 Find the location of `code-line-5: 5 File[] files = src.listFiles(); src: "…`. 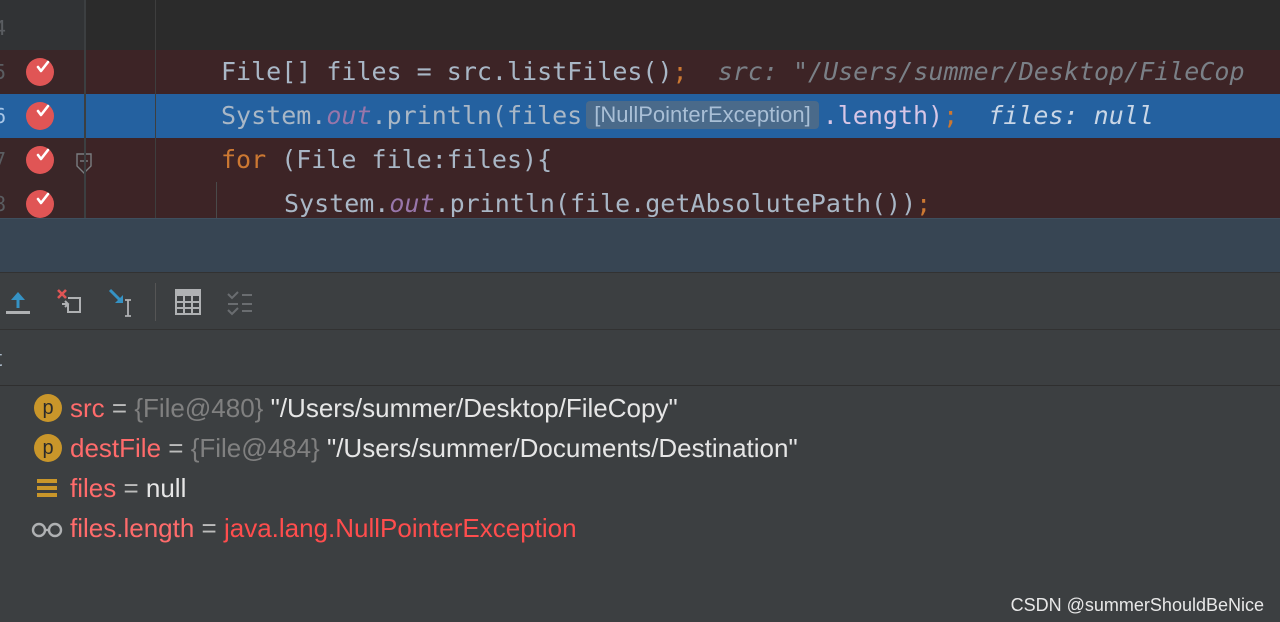

code-line-5: 5 File[] files = src.listFiles(); src: "… is located at coordinates (640, 72).